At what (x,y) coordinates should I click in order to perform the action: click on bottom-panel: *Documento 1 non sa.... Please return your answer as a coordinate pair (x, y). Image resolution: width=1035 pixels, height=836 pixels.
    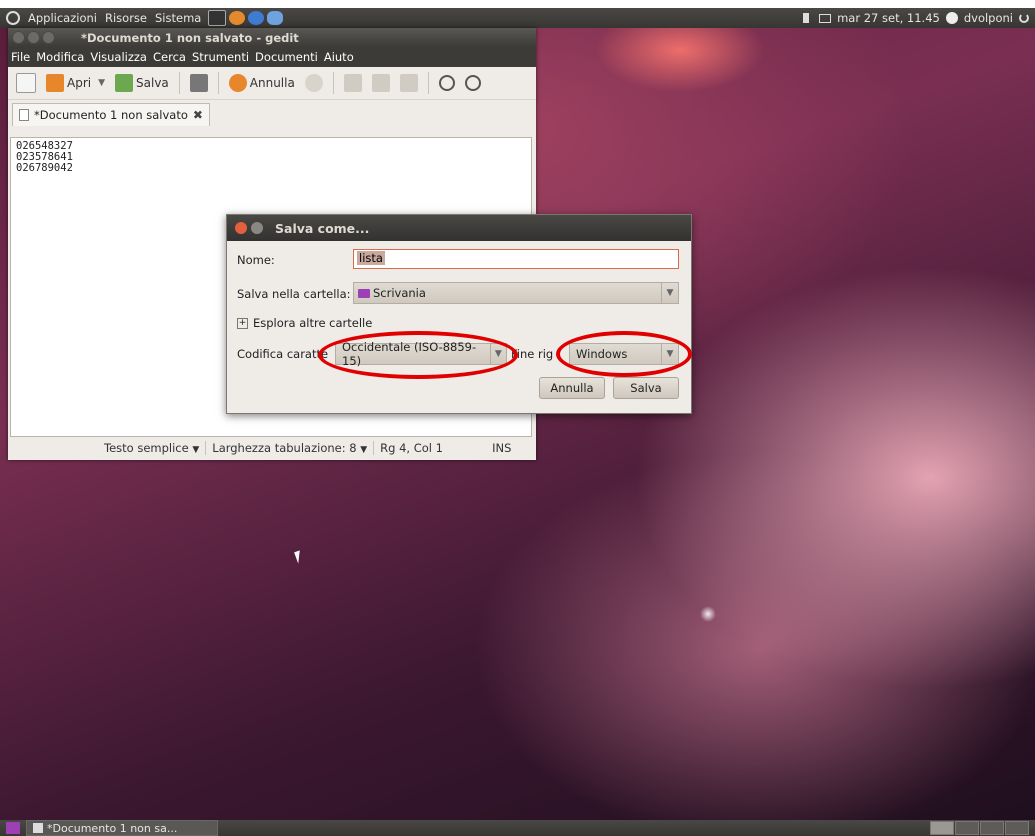
    Looking at the image, I should click on (517, 828).